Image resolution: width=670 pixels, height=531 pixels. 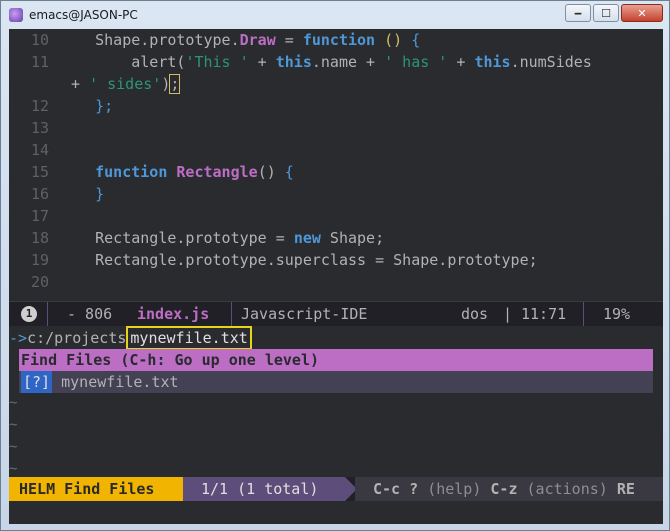 I want to click on return-key: RE, so click(x=625, y=489).